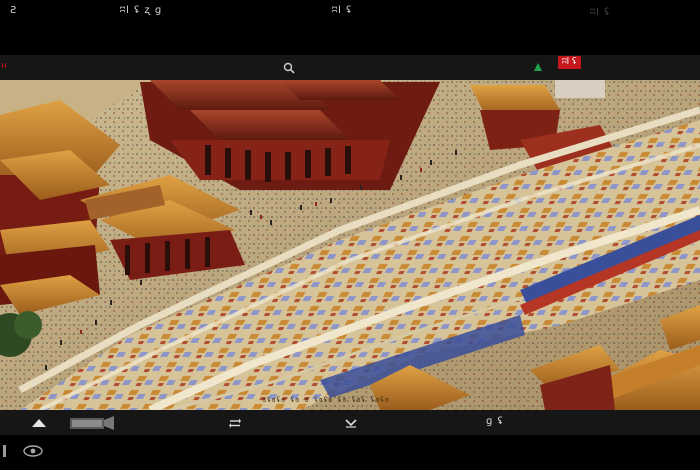 The height and width of the screenshot is (470, 700). I want to click on eye-icon, so click(33, 451).